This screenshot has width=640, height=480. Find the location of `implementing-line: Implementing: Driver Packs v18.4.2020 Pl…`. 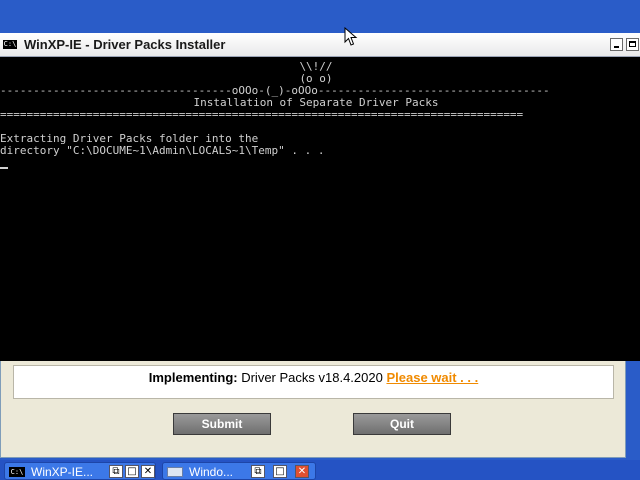

implementing-line: Implementing: Driver Packs v18.4.2020 Pl… is located at coordinates (313, 377).